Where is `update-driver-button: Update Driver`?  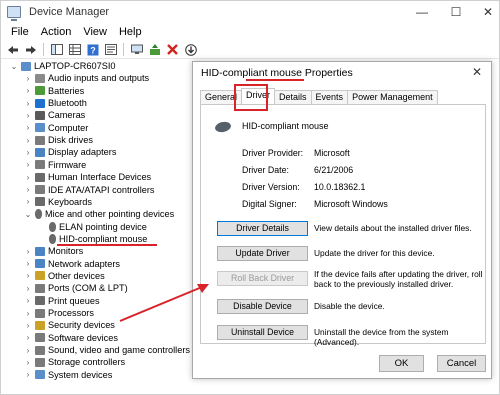 update-driver-button: Update Driver is located at coordinates (262, 253).